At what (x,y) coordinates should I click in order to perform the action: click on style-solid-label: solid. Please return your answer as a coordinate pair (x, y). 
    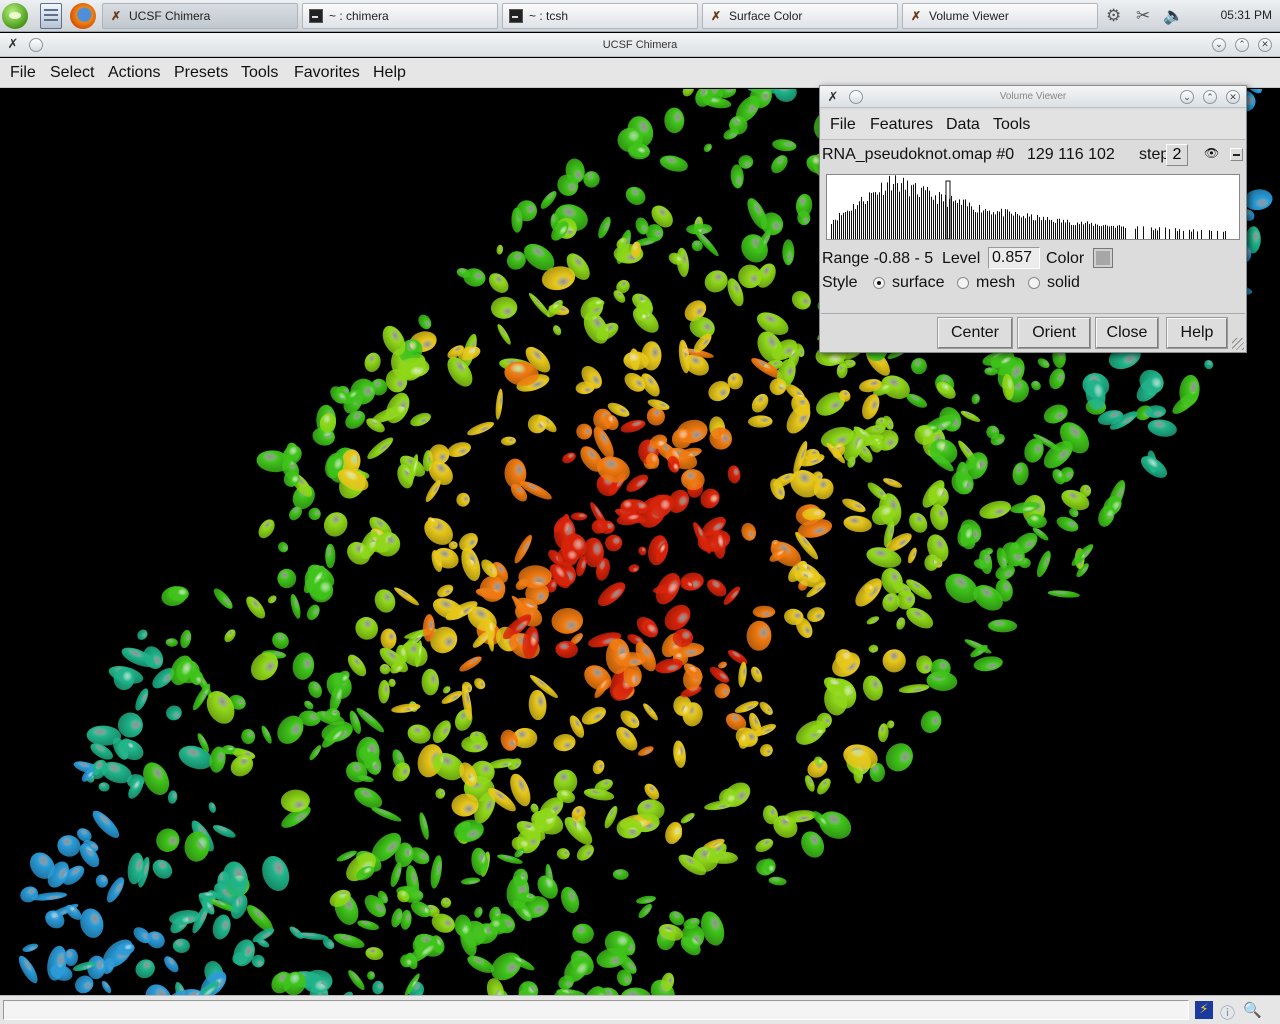
    Looking at the image, I should click on (1063, 283).